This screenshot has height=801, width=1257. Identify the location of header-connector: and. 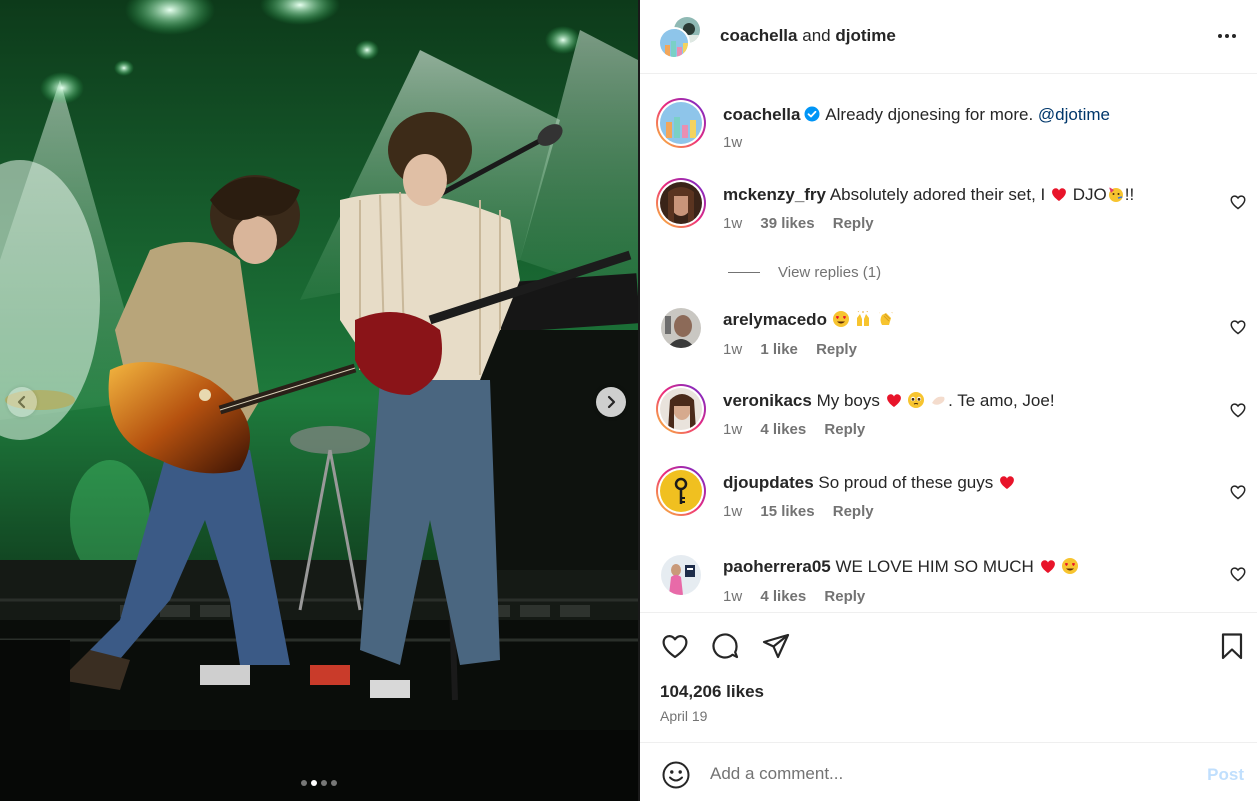
(816, 35).